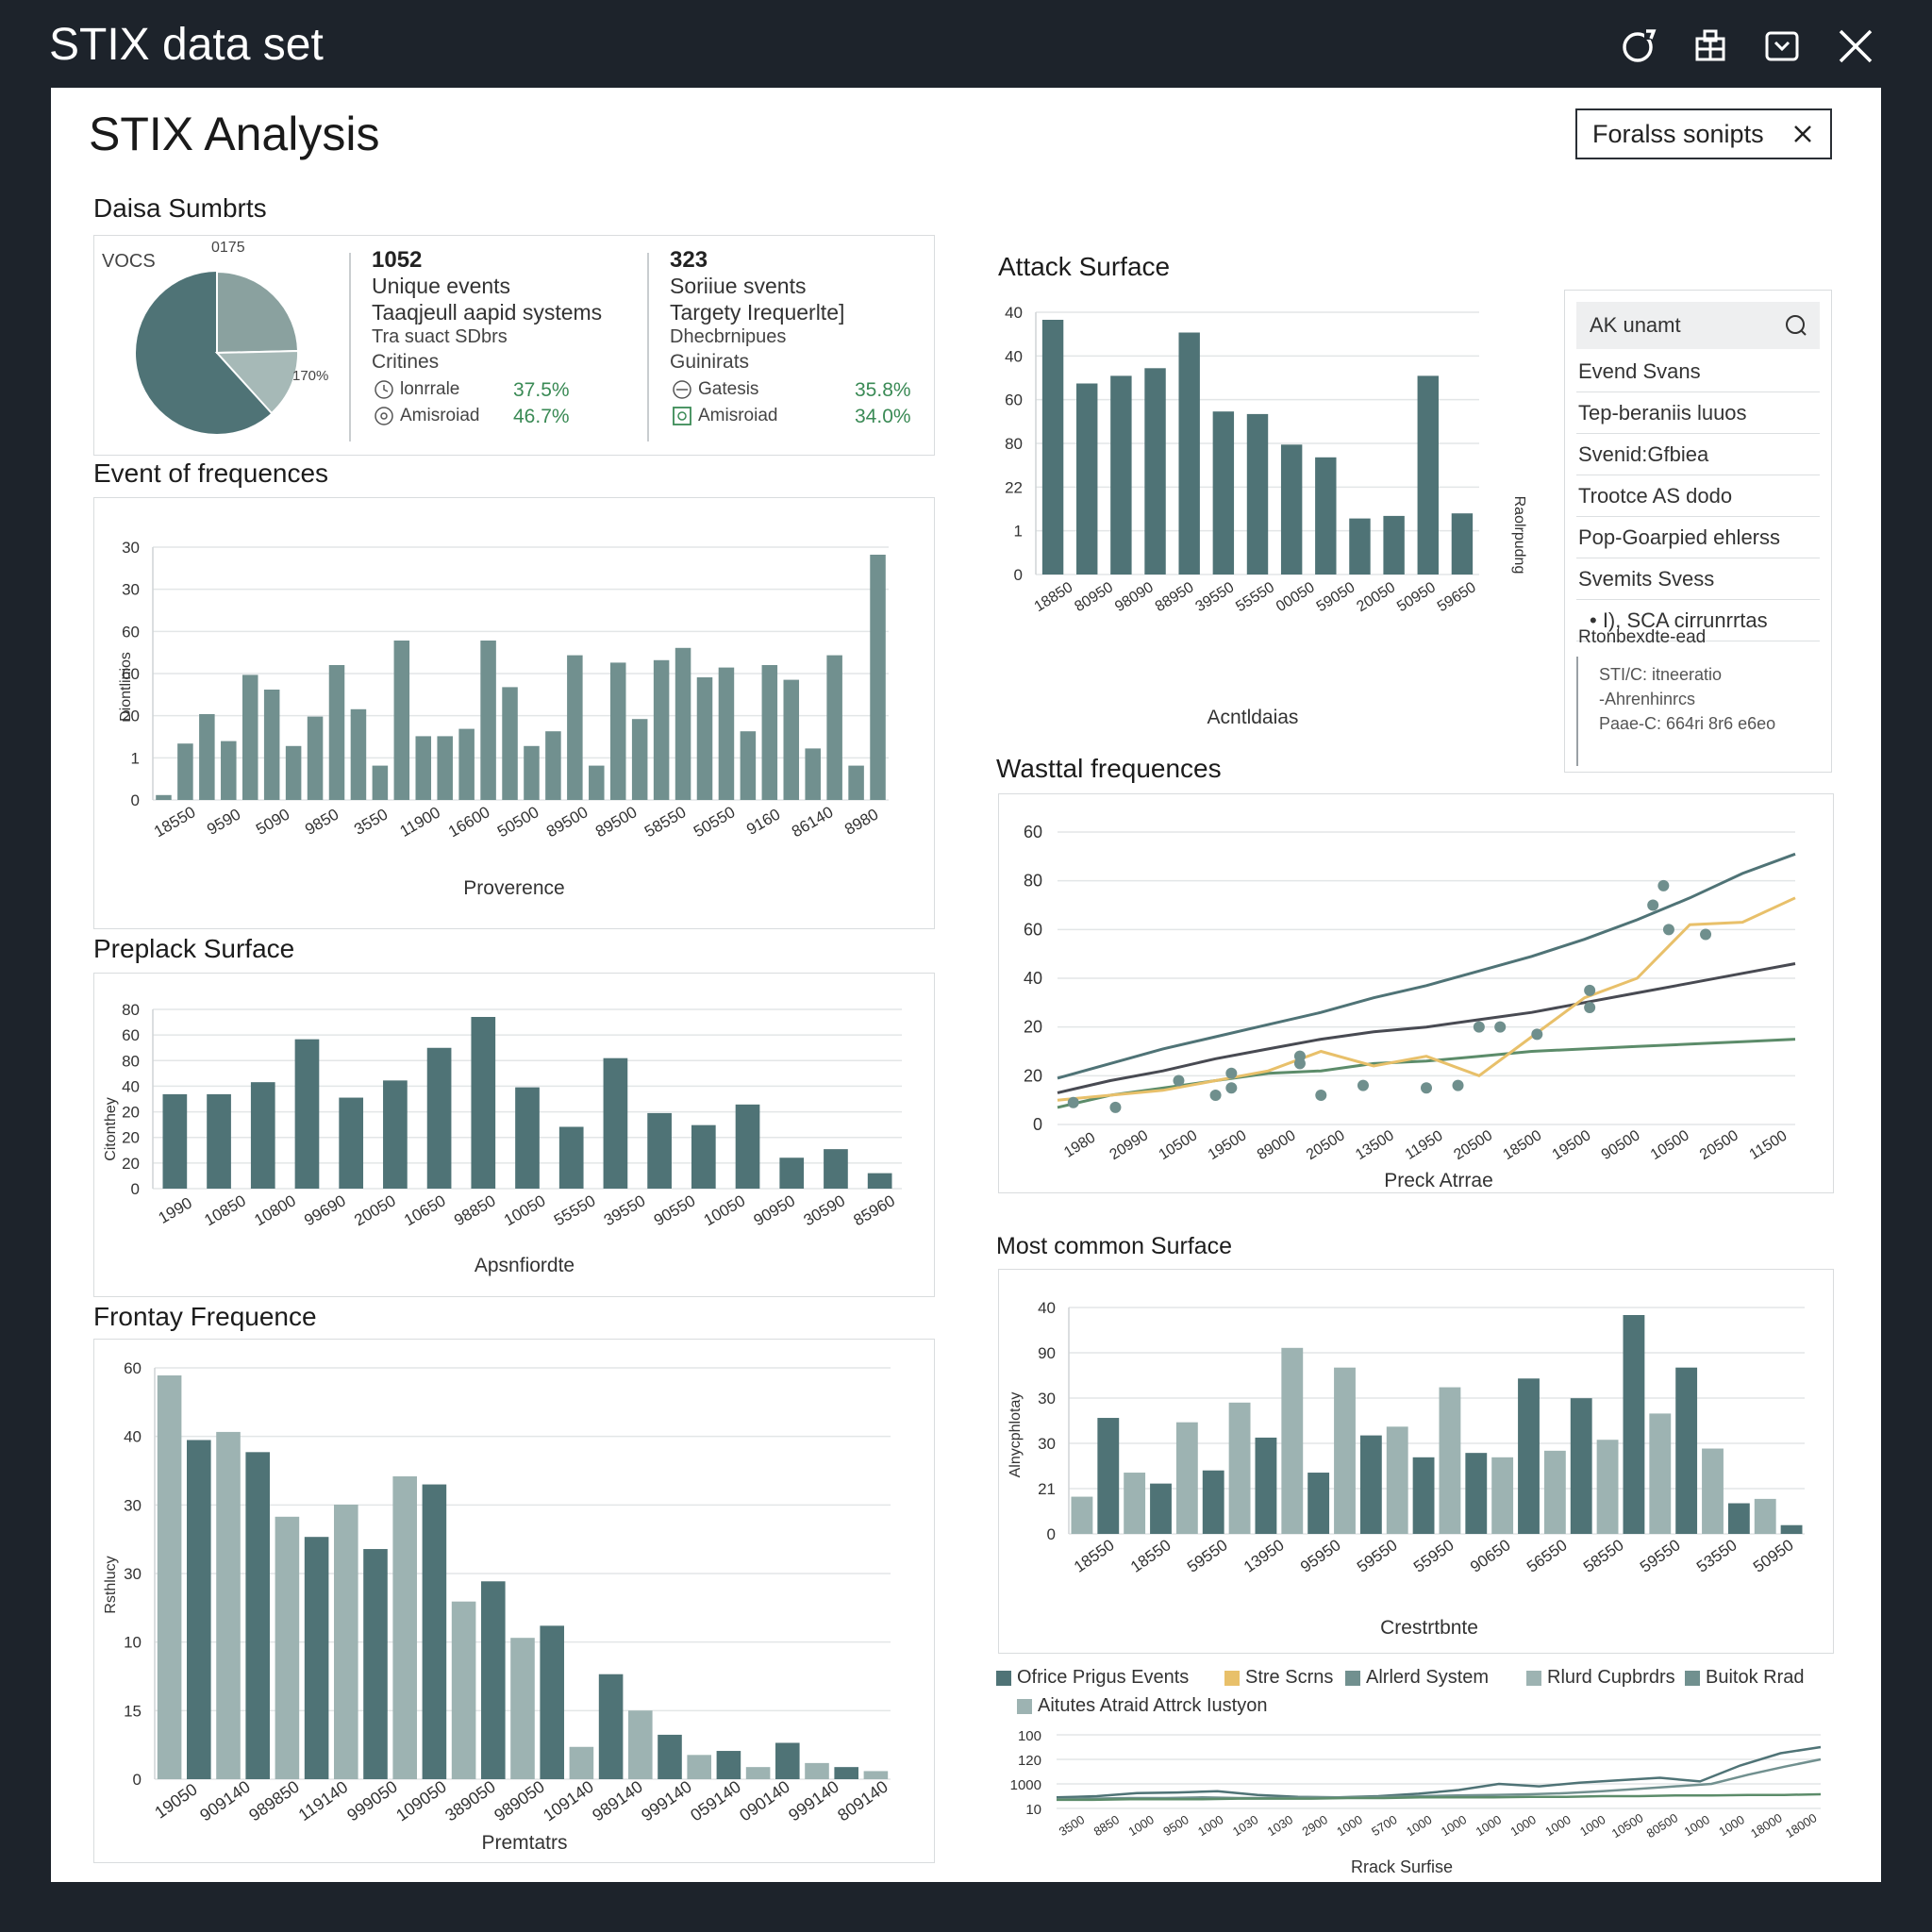  Describe the element at coordinates (131, 1010) in the screenshot. I see `y-tick-label: 80` at that location.